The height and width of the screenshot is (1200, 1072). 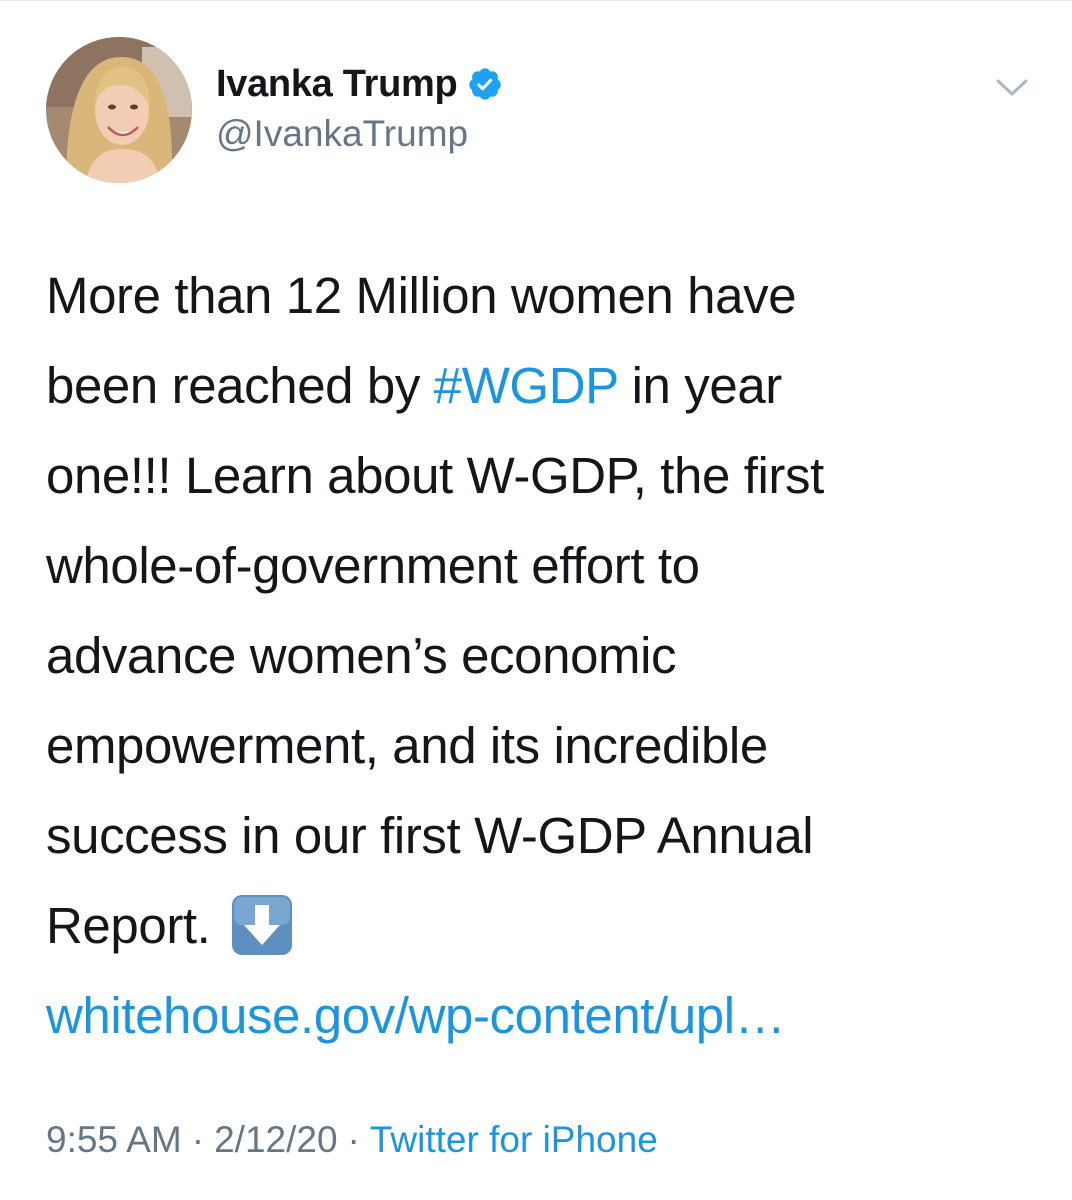 What do you see at coordinates (700, 385) in the screenshot?
I see `text-segment: in year` at bounding box center [700, 385].